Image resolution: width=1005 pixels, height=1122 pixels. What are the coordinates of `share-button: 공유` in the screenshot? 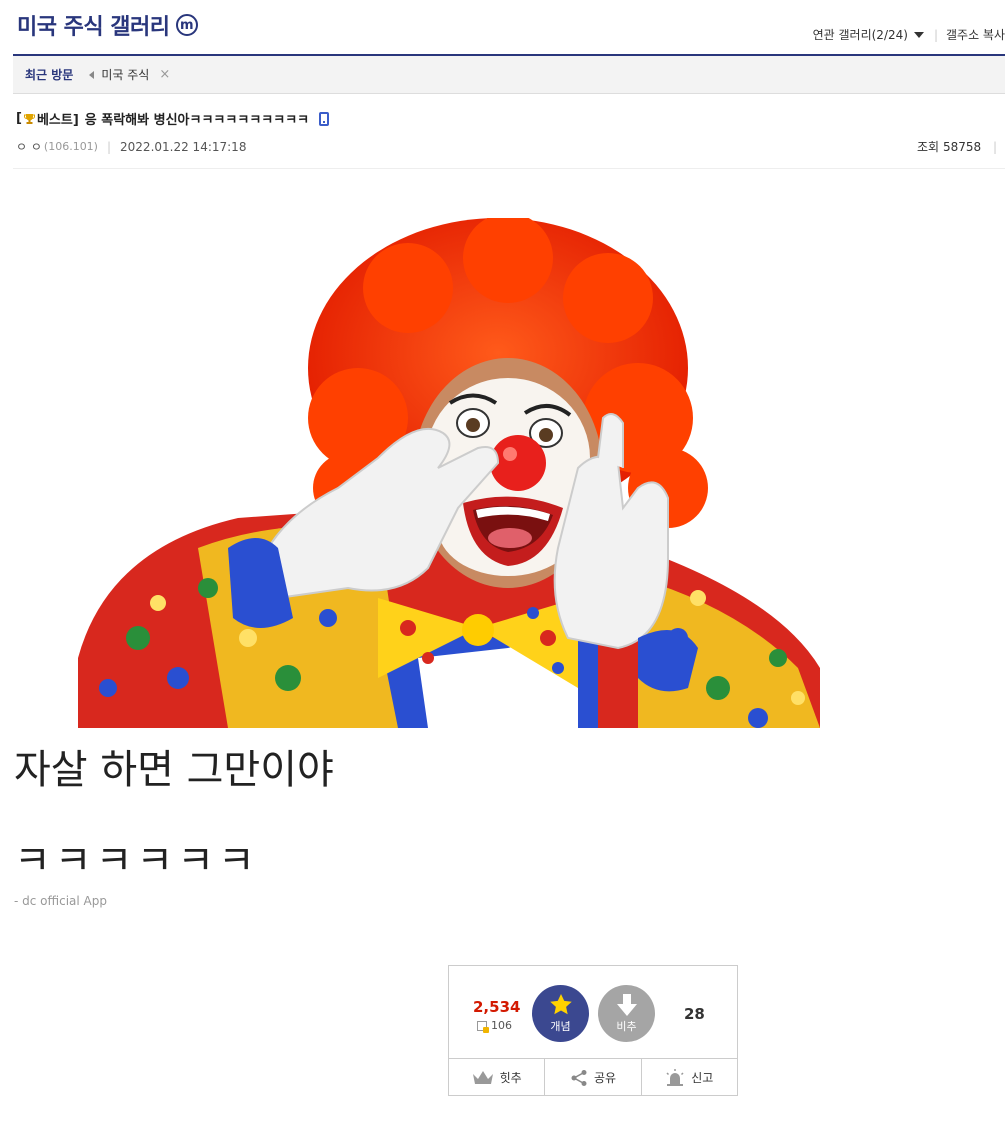 It's located at (593, 1077).